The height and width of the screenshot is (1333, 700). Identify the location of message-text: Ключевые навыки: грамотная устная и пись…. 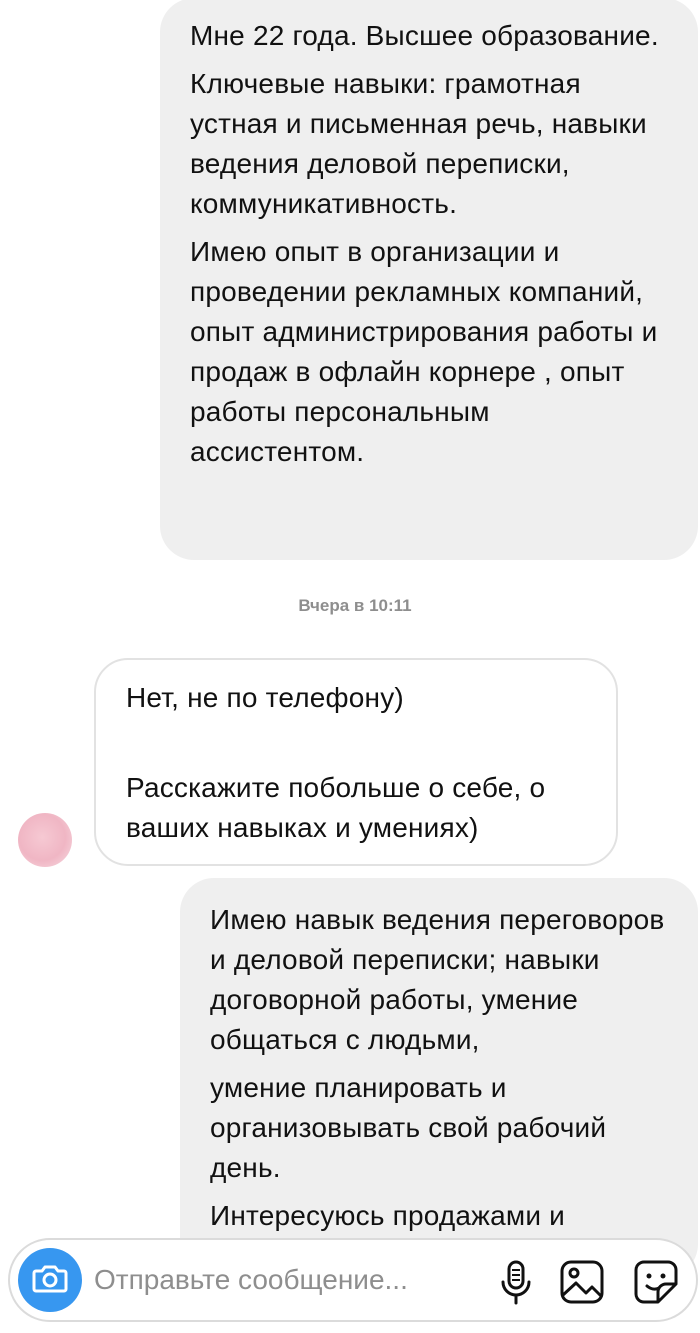
(418, 143).